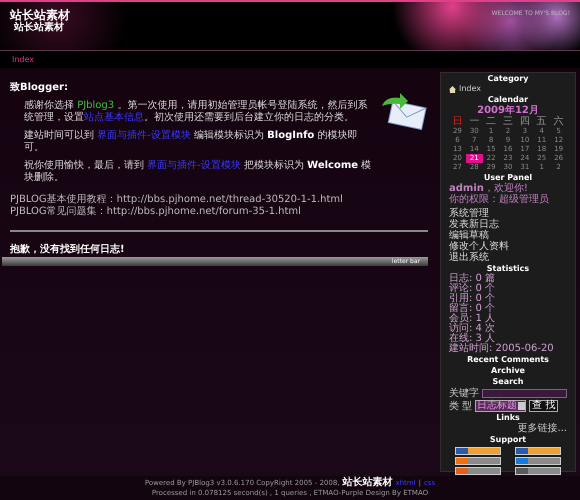  What do you see at coordinates (472, 279) in the screenshot?
I see `statistics-line: 日志: 0 篇` at bounding box center [472, 279].